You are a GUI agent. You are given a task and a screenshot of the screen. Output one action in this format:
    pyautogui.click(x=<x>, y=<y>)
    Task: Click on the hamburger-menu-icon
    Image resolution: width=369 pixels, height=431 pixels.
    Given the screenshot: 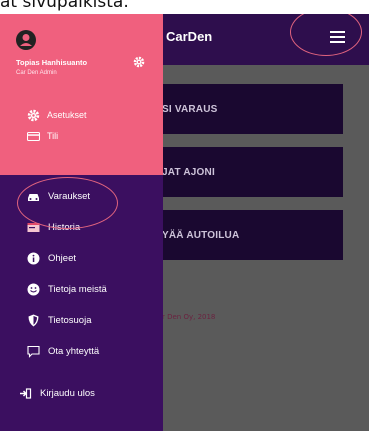 What is the action you would take?
    pyautogui.click(x=338, y=37)
    